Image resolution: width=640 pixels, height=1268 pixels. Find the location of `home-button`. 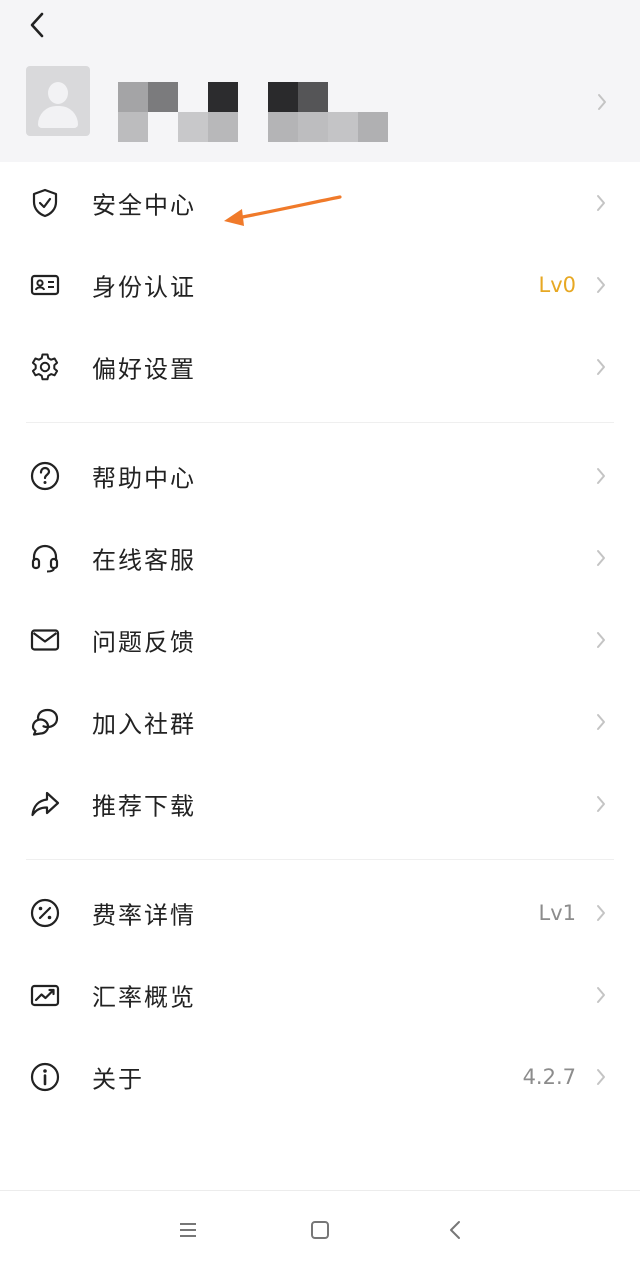

home-button is located at coordinates (320, 1230).